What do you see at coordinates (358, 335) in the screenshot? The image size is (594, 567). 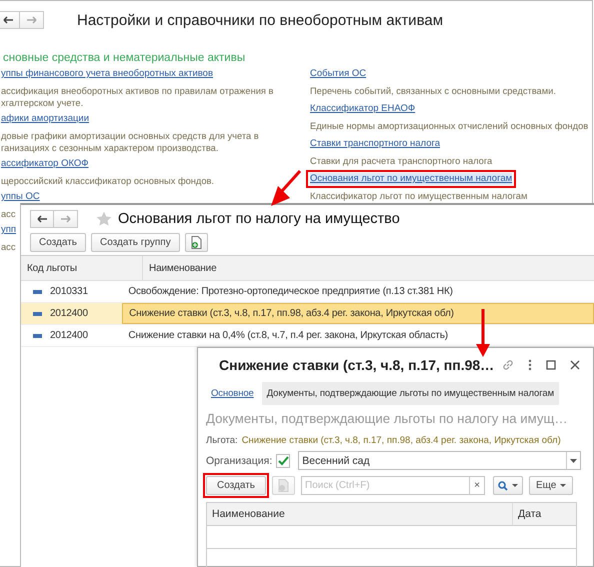 I see `table-cell: Снижение ставки на 0,4% (ст.8, ч.7, п.4 рег. закона, Иркутская область)` at bounding box center [358, 335].